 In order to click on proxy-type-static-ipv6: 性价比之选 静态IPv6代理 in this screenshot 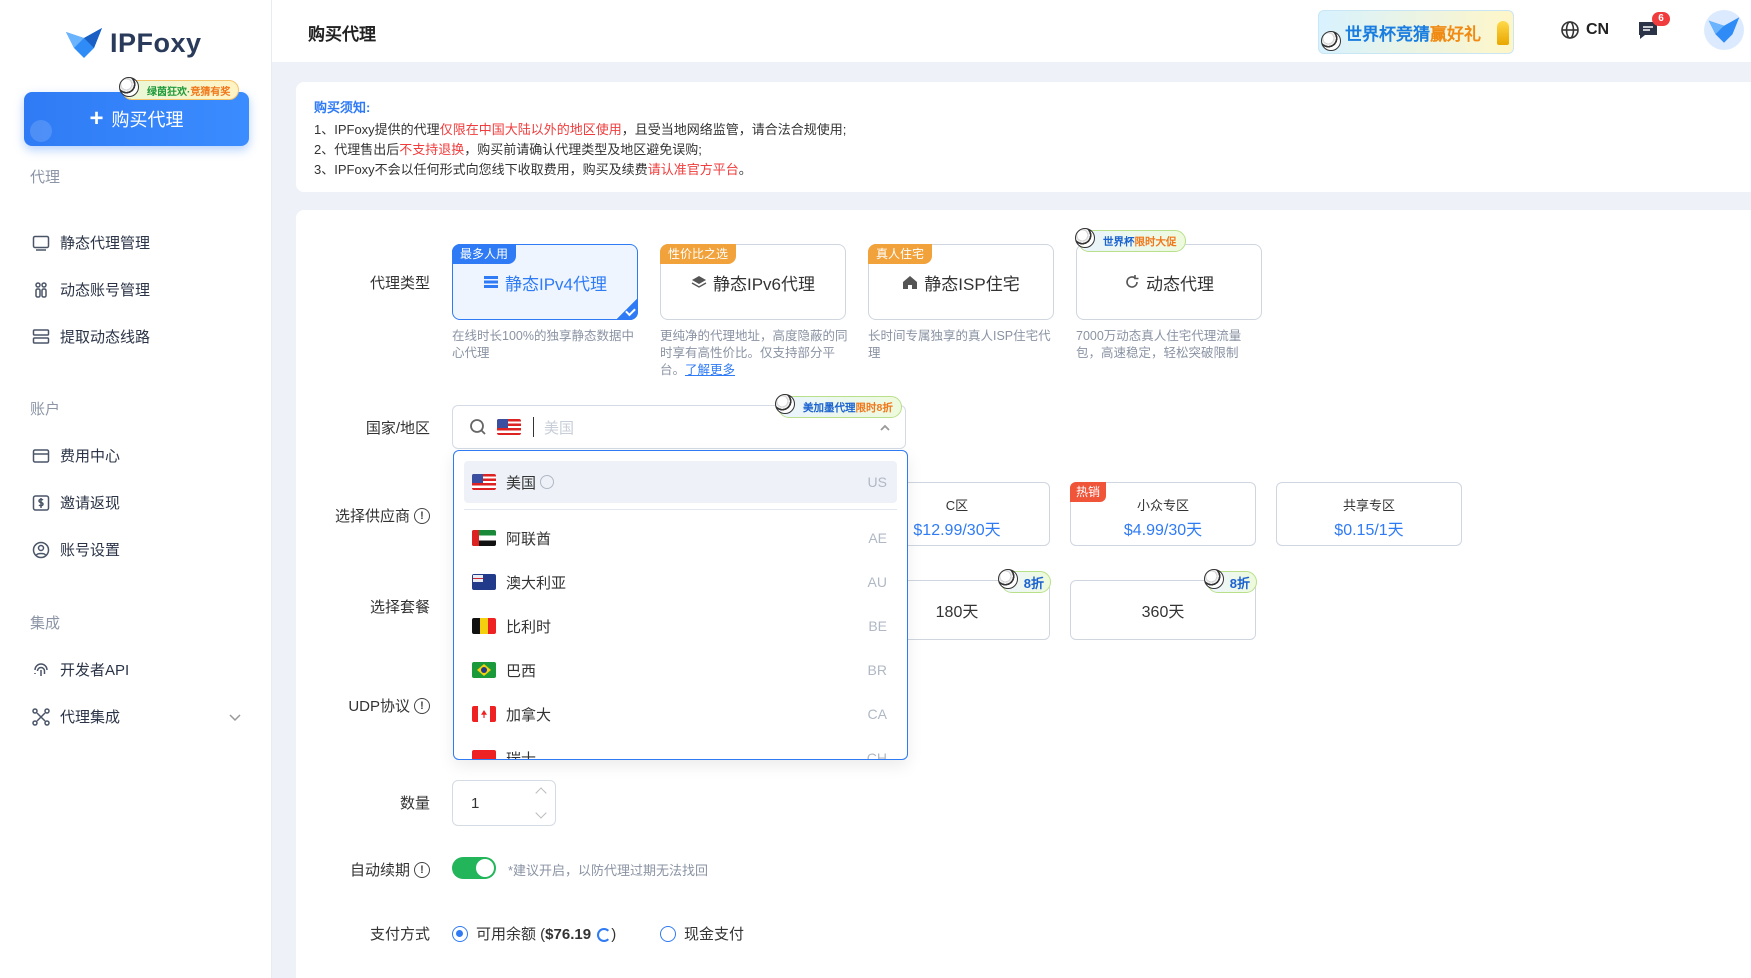, I will do `click(753, 282)`.